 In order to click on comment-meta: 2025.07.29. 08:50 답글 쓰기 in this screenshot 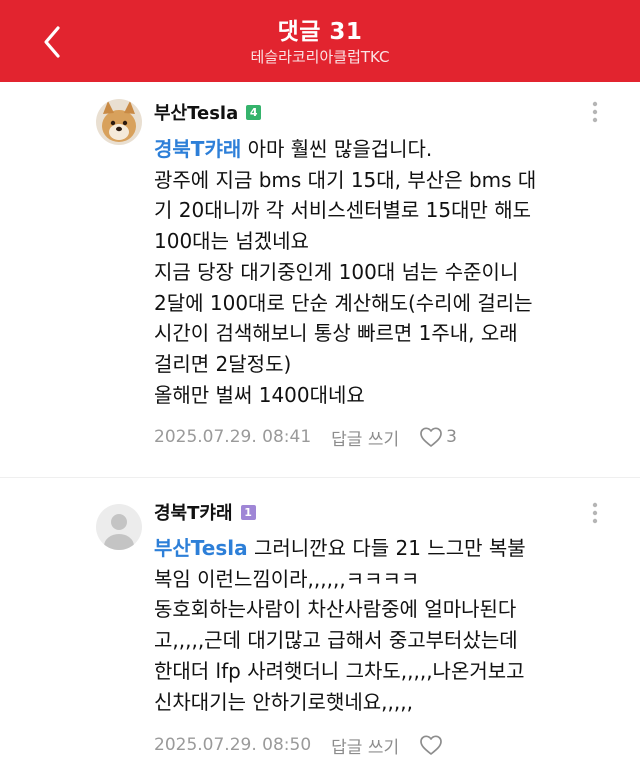, I will do `click(300, 745)`.